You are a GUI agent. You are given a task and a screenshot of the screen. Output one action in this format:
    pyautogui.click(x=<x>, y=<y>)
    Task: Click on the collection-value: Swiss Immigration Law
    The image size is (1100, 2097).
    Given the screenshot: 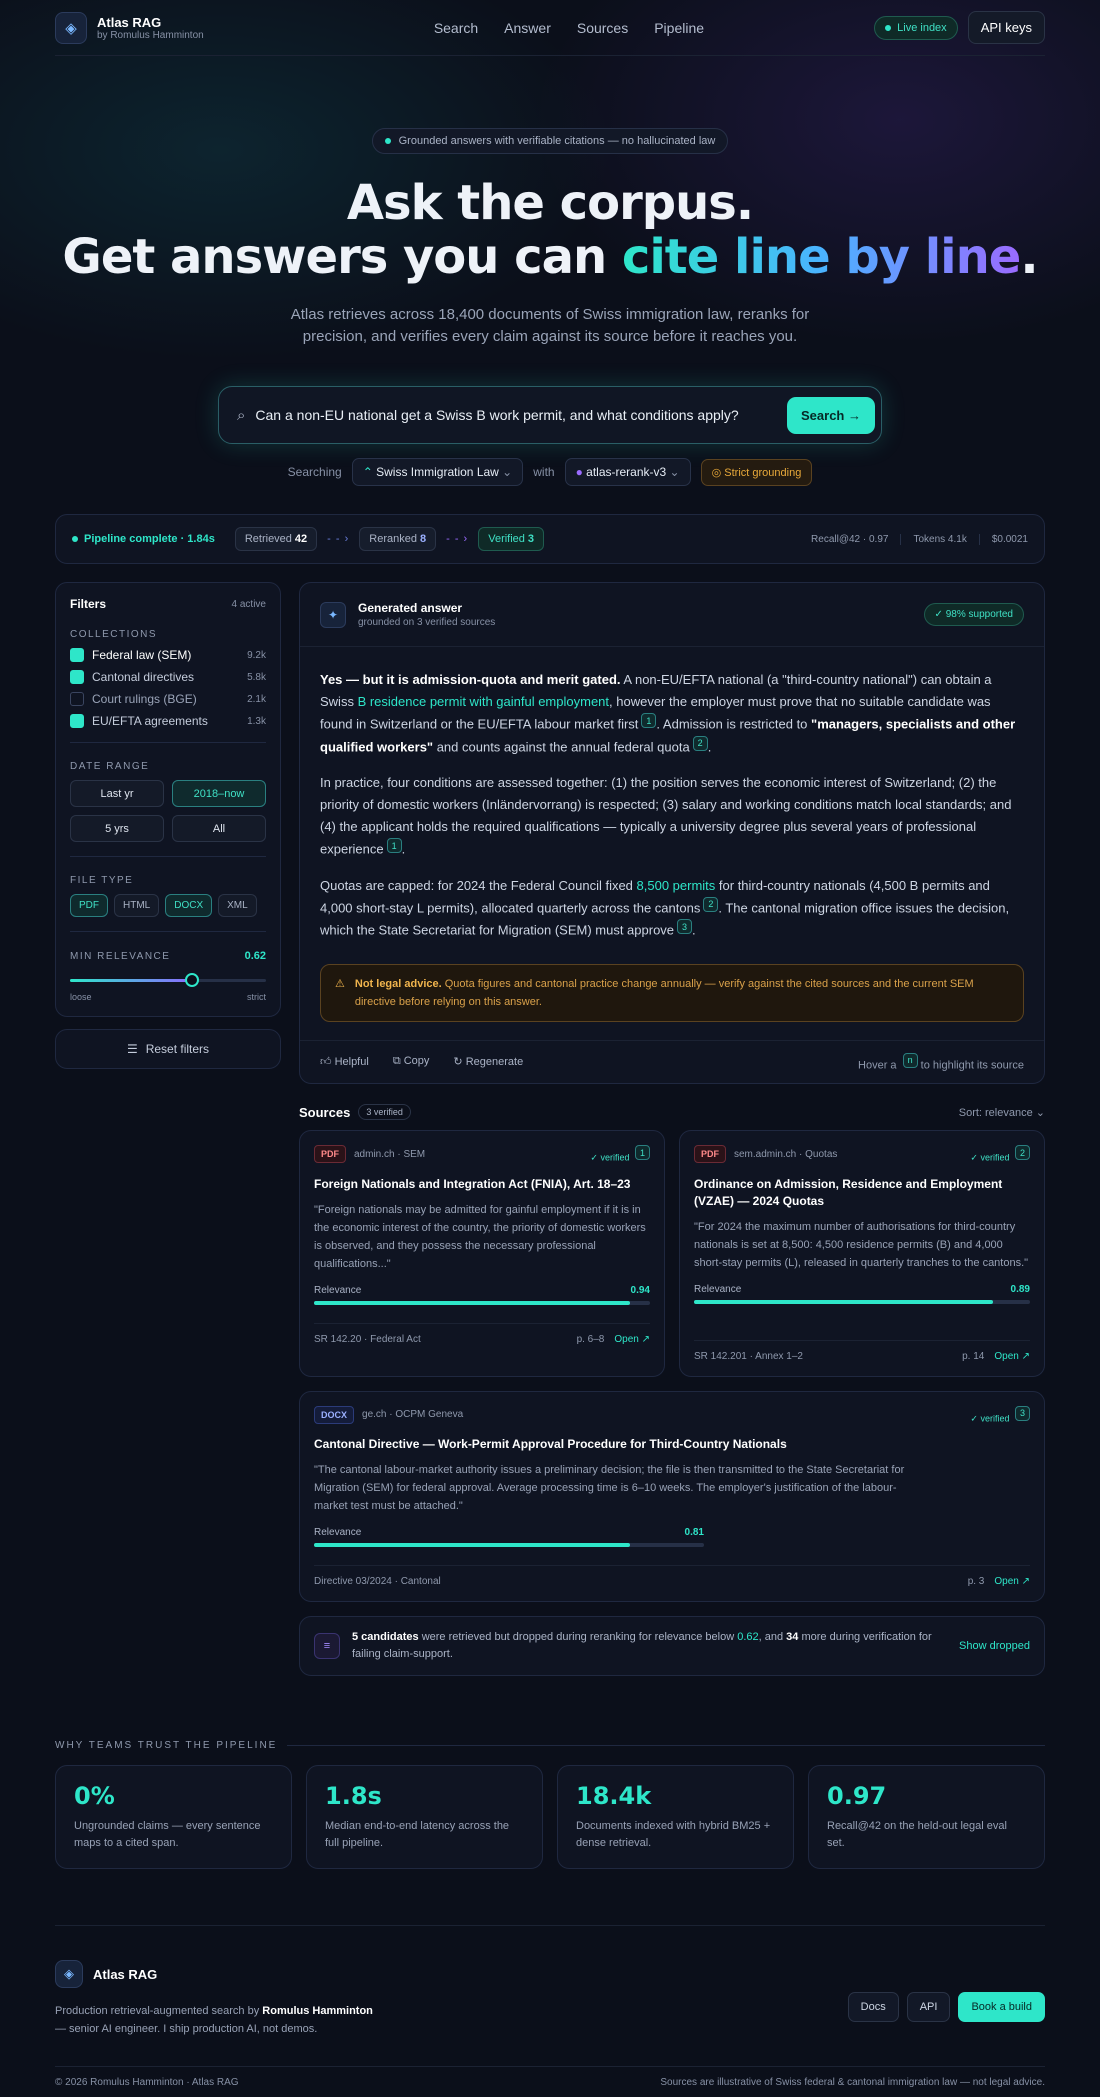 What is the action you would take?
    pyautogui.click(x=437, y=472)
    